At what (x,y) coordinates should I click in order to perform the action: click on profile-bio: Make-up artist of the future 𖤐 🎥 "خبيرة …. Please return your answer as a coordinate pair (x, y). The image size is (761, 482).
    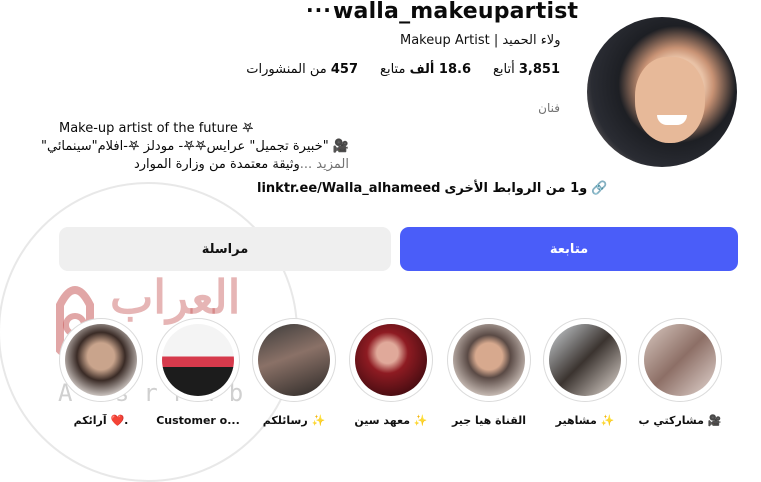
    Looking at the image, I should click on (200, 147).